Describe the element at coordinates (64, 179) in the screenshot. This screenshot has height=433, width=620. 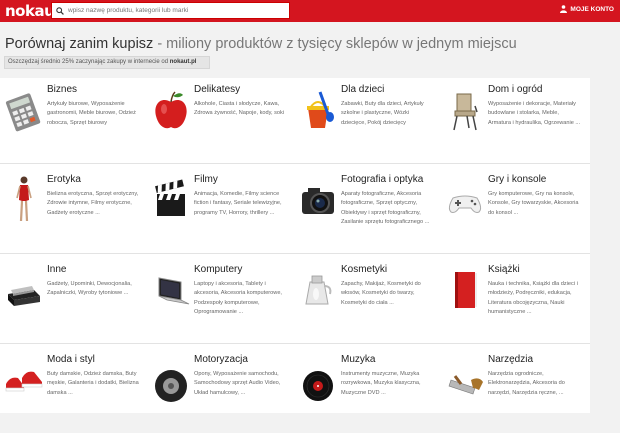
I see `category-title: Erotyka` at that location.